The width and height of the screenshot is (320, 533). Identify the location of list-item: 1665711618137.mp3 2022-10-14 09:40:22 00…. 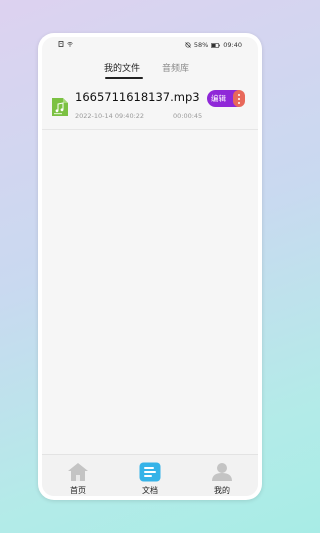
(150, 108).